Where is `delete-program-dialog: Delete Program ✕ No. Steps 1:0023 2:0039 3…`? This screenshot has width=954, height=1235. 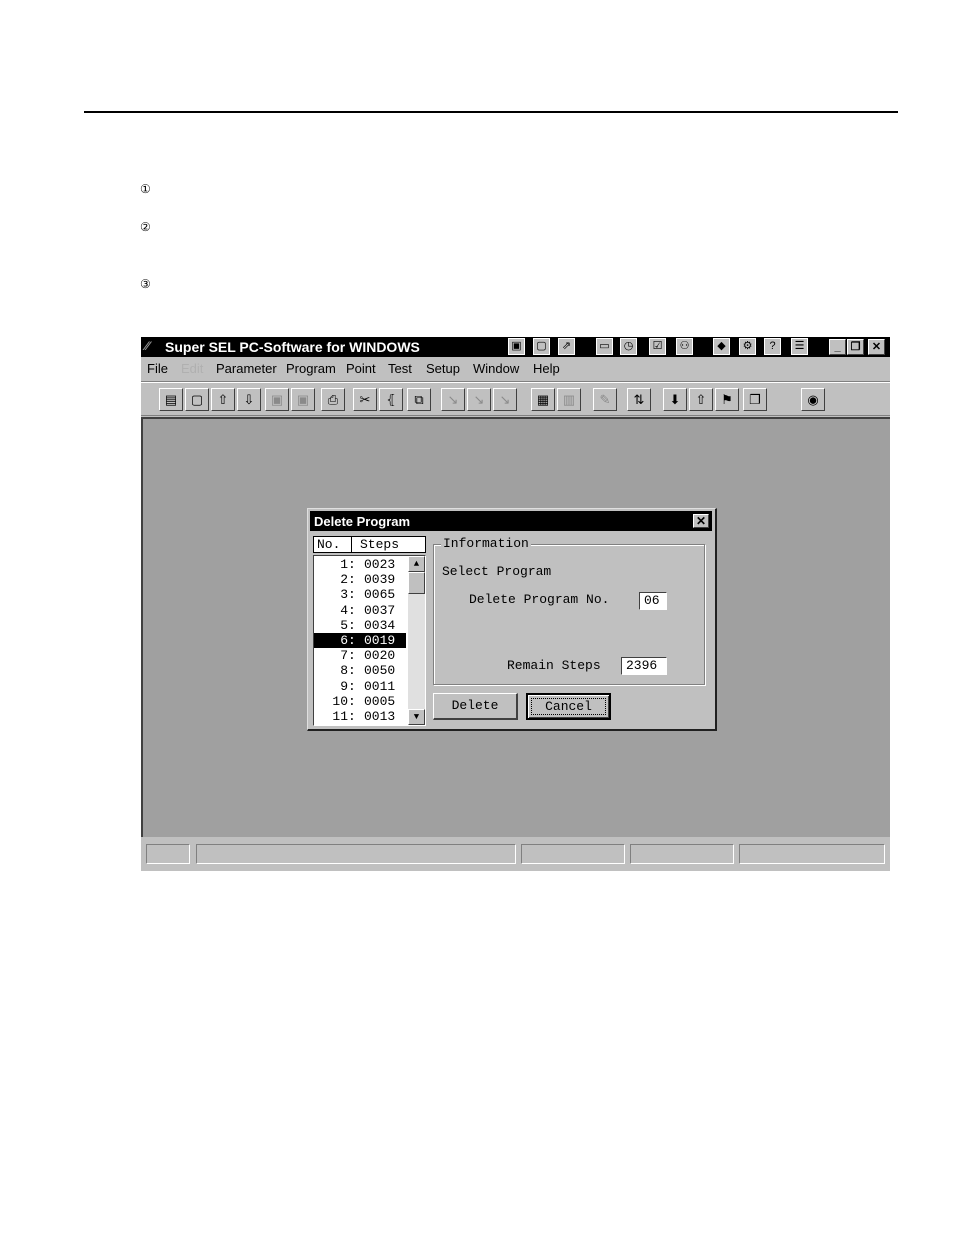 delete-program-dialog: Delete Program ✕ No. Steps 1:0023 2:0039 3… is located at coordinates (512, 619).